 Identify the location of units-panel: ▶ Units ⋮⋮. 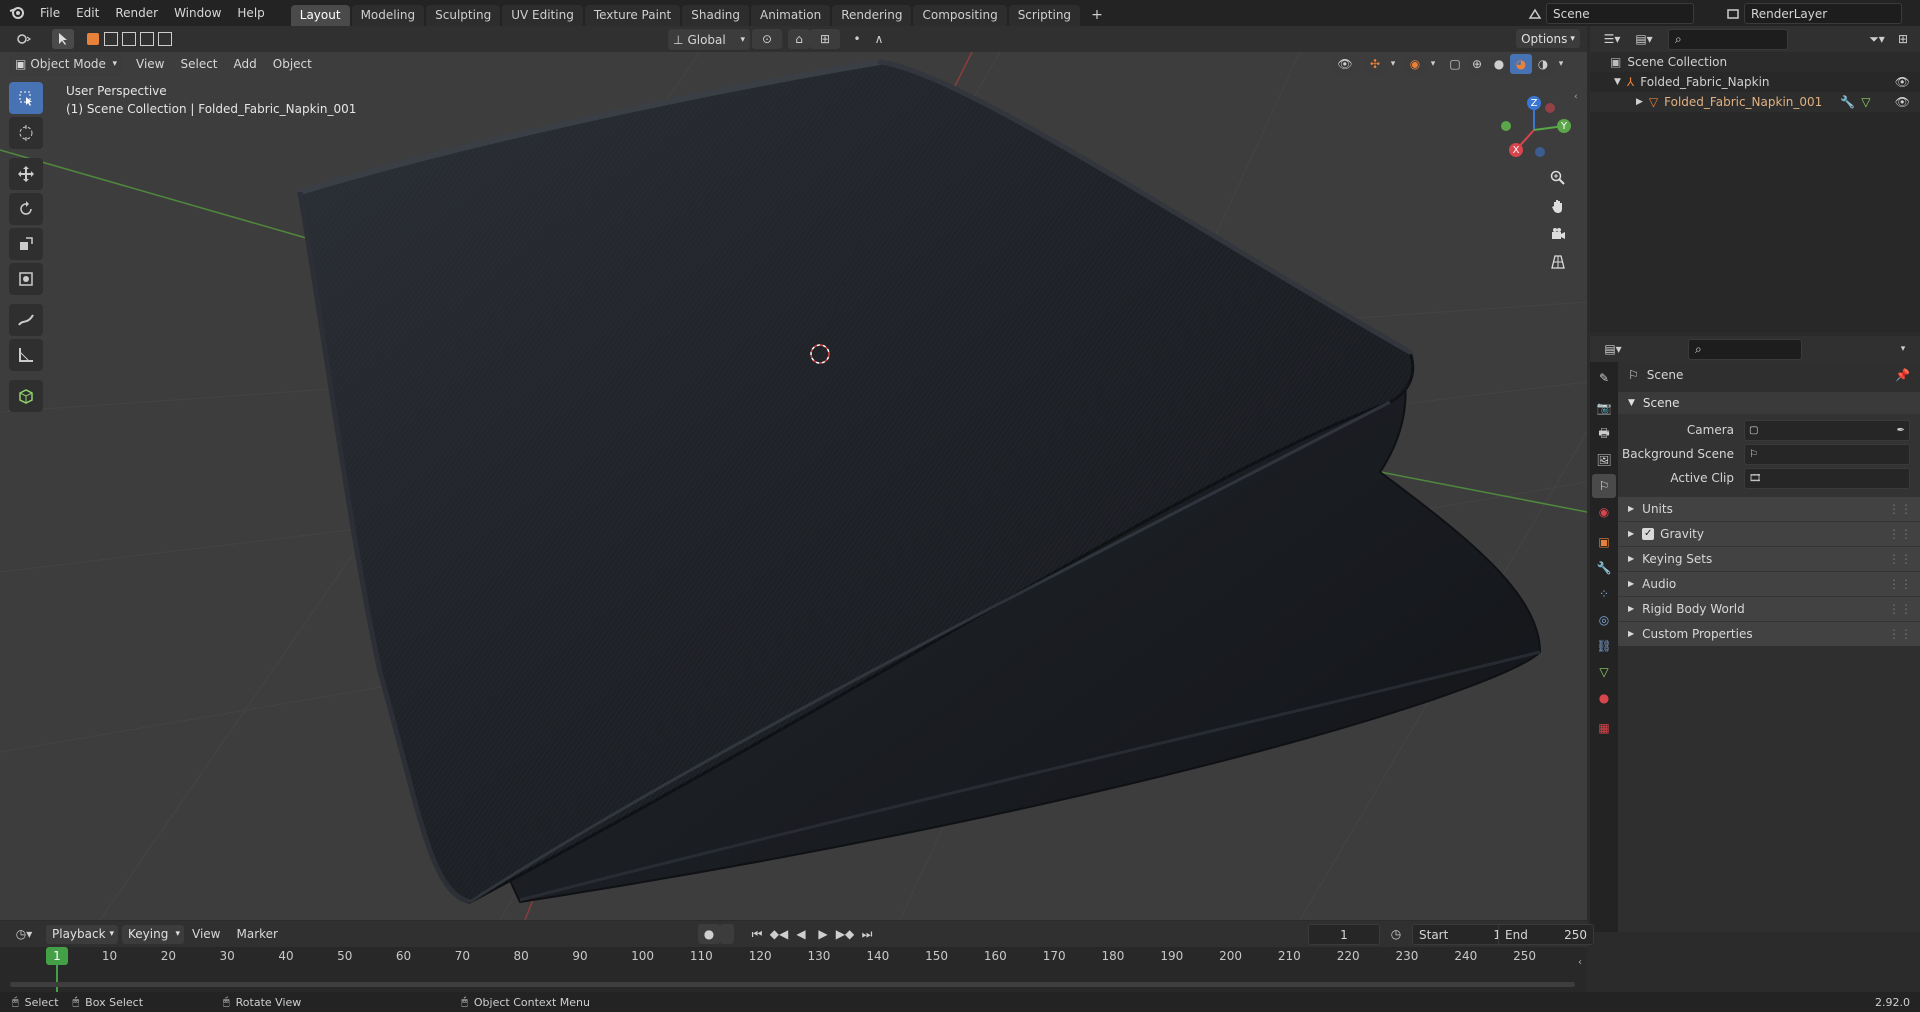
(1769, 508).